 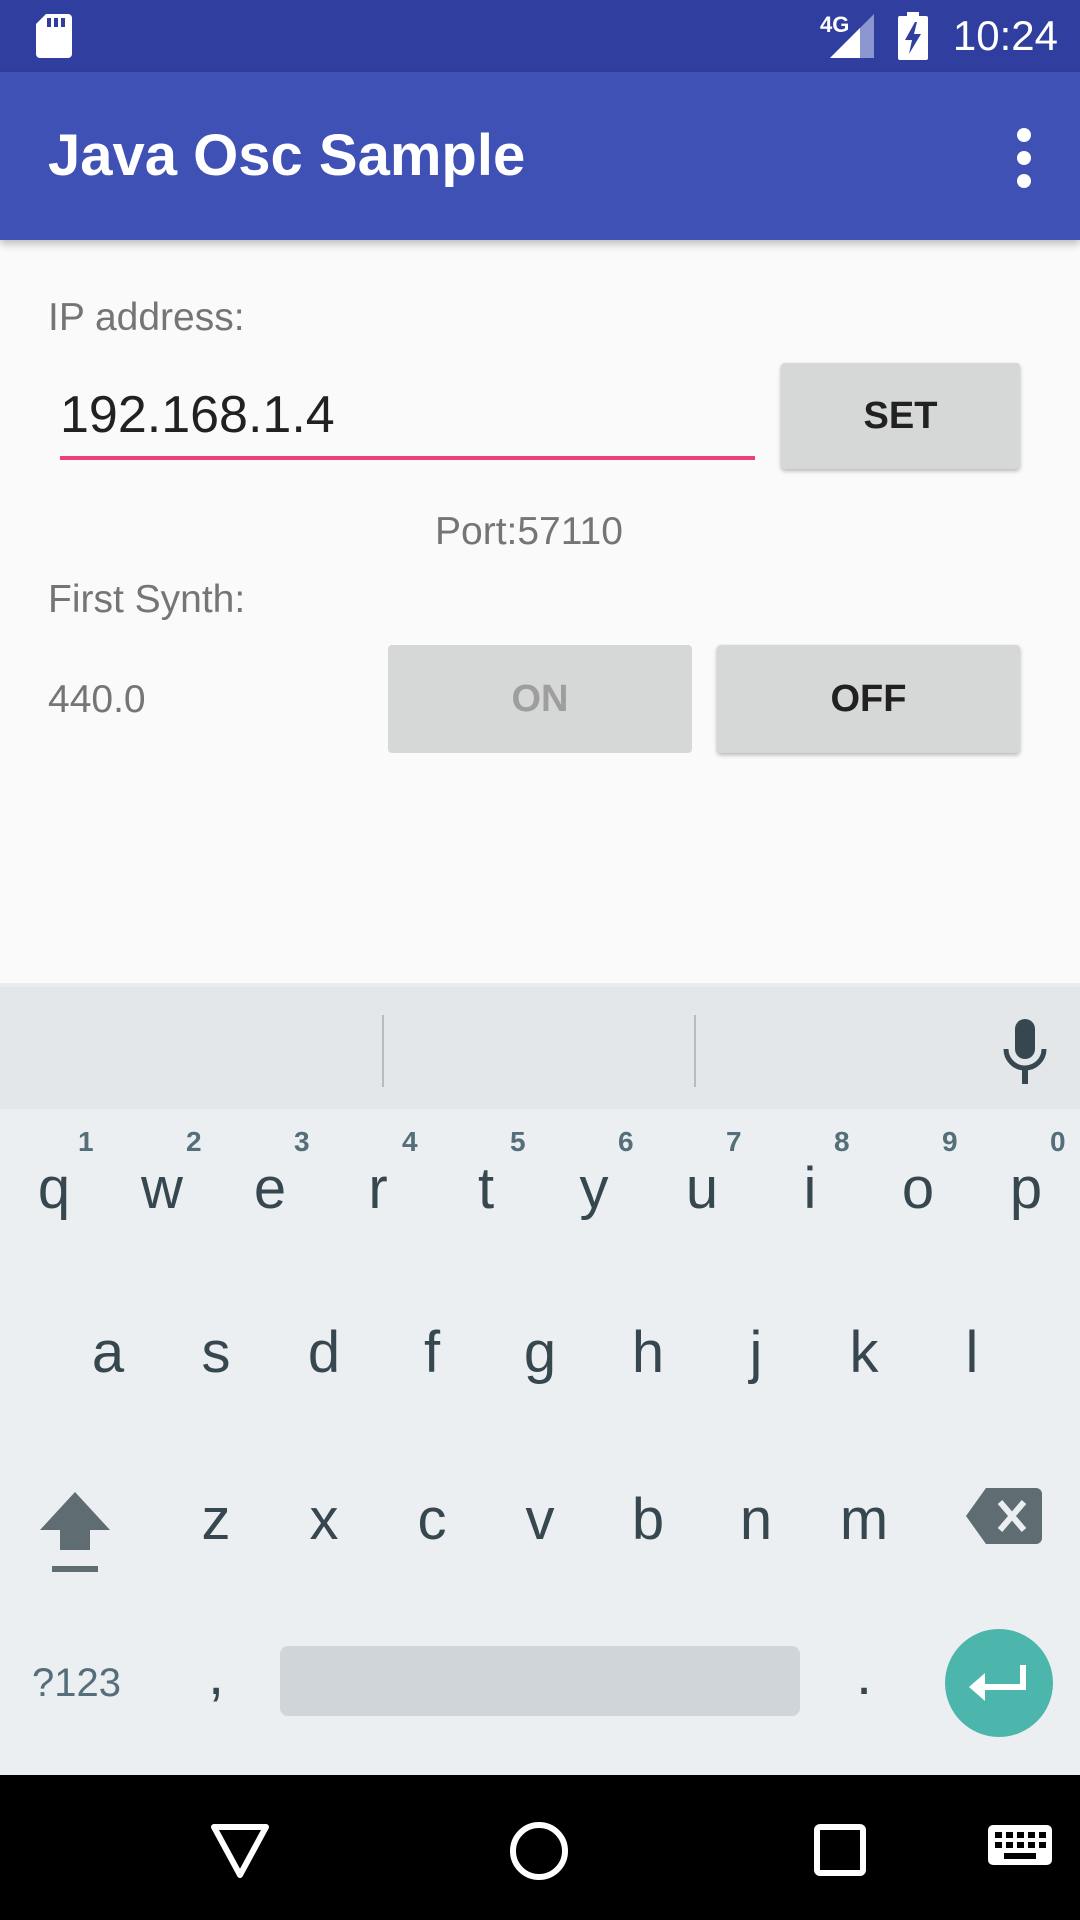 What do you see at coordinates (1025, 158) in the screenshot?
I see `overflow-menu-icon` at bounding box center [1025, 158].